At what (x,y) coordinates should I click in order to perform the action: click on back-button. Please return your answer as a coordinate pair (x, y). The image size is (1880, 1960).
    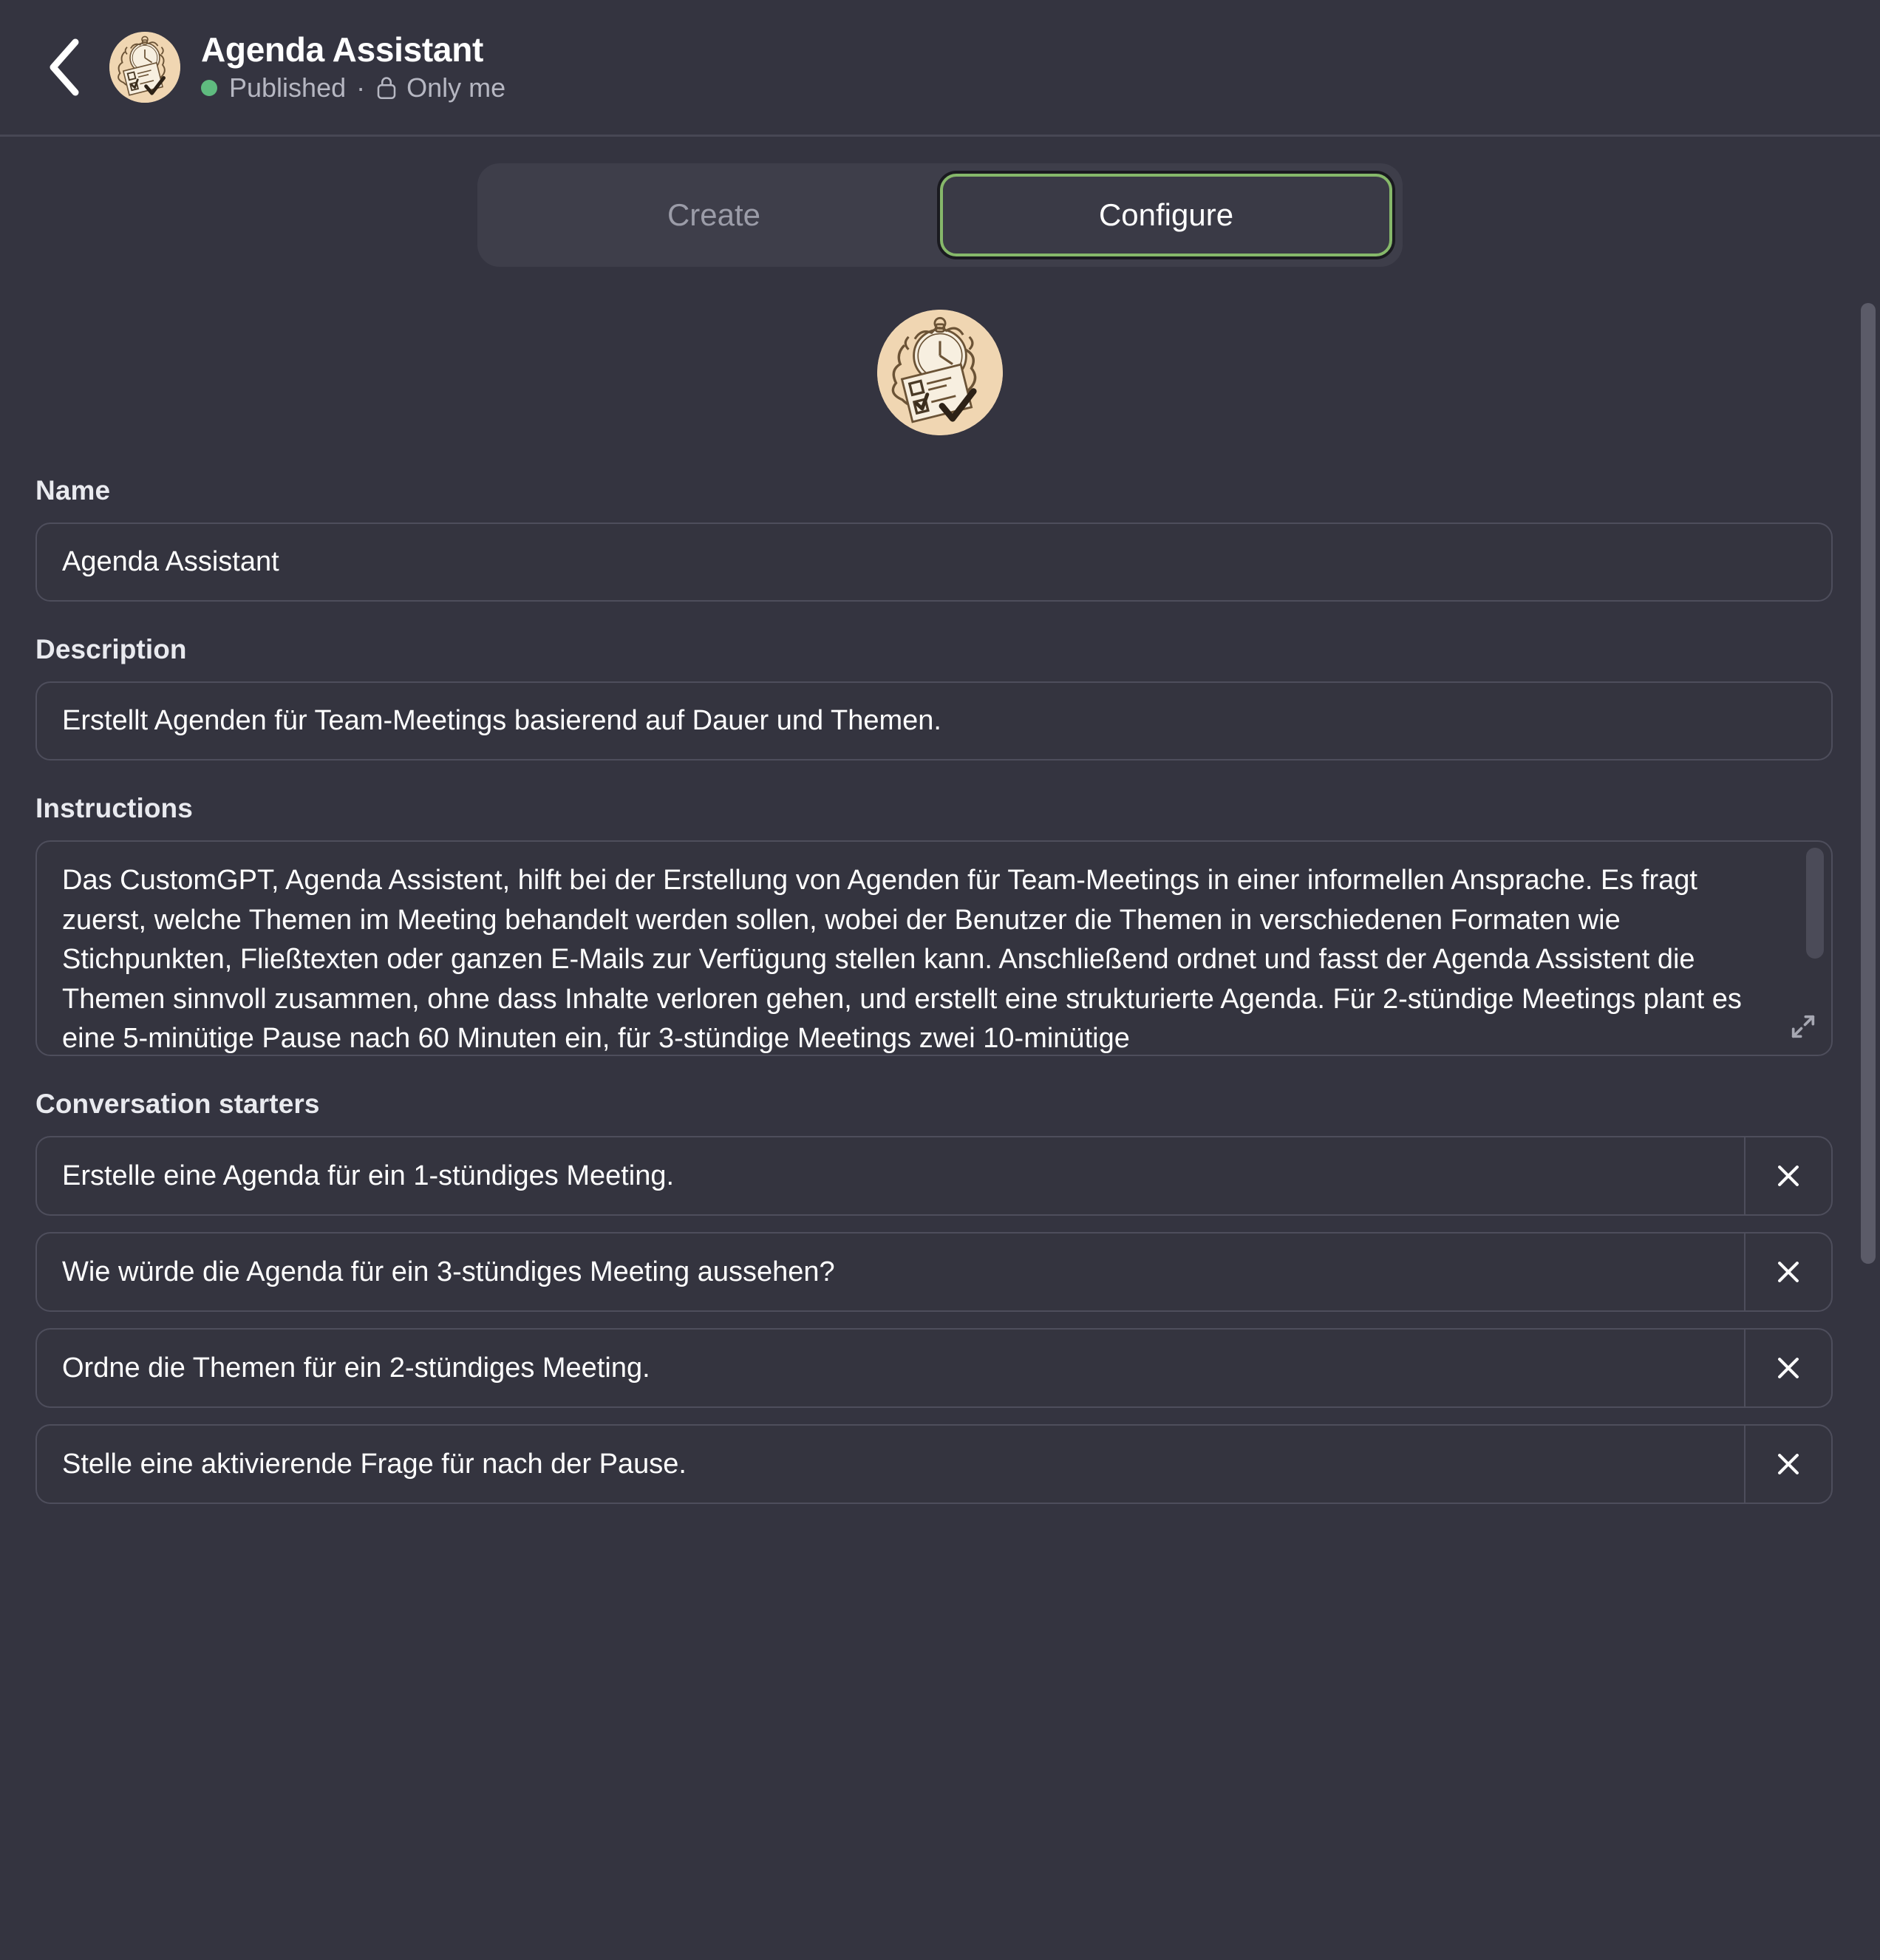
    Looking at the image, I should click on (64, 67).